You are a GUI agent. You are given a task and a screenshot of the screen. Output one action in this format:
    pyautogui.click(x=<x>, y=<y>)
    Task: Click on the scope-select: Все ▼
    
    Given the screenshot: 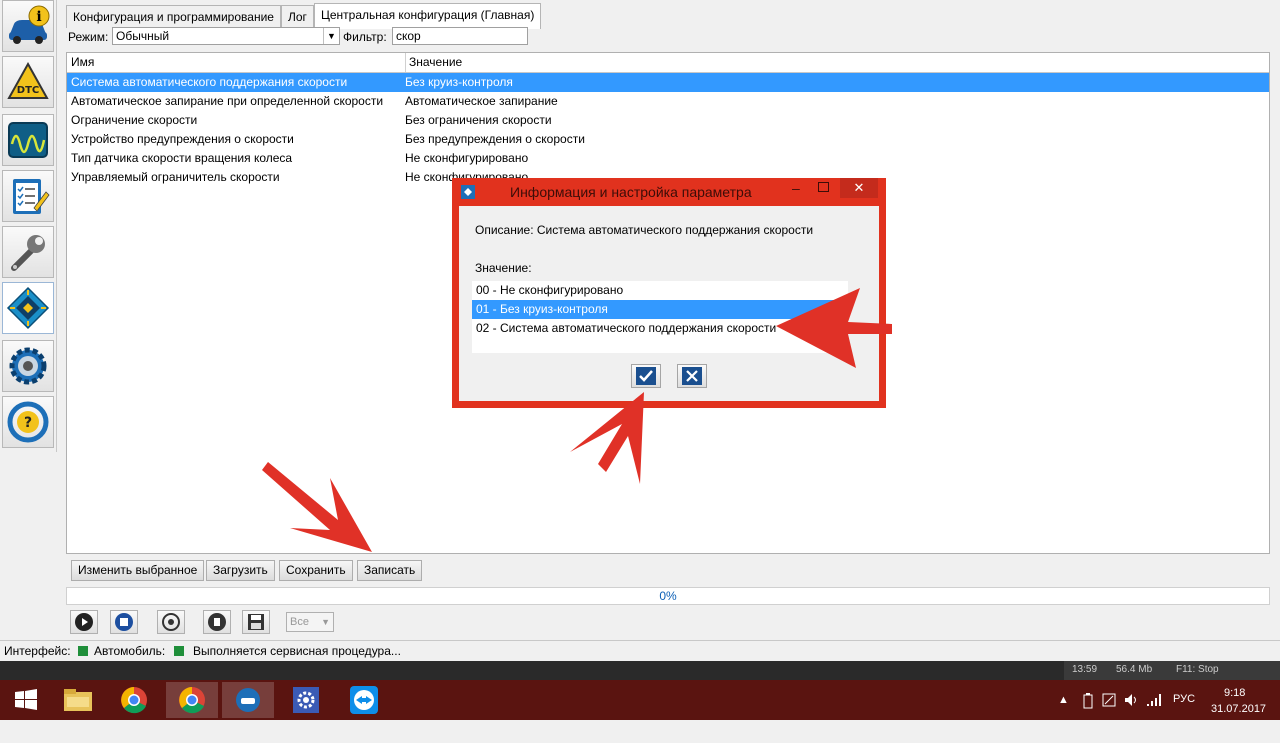 What is the action you would take?
    pyautogui.click(x=310, y=622)
    